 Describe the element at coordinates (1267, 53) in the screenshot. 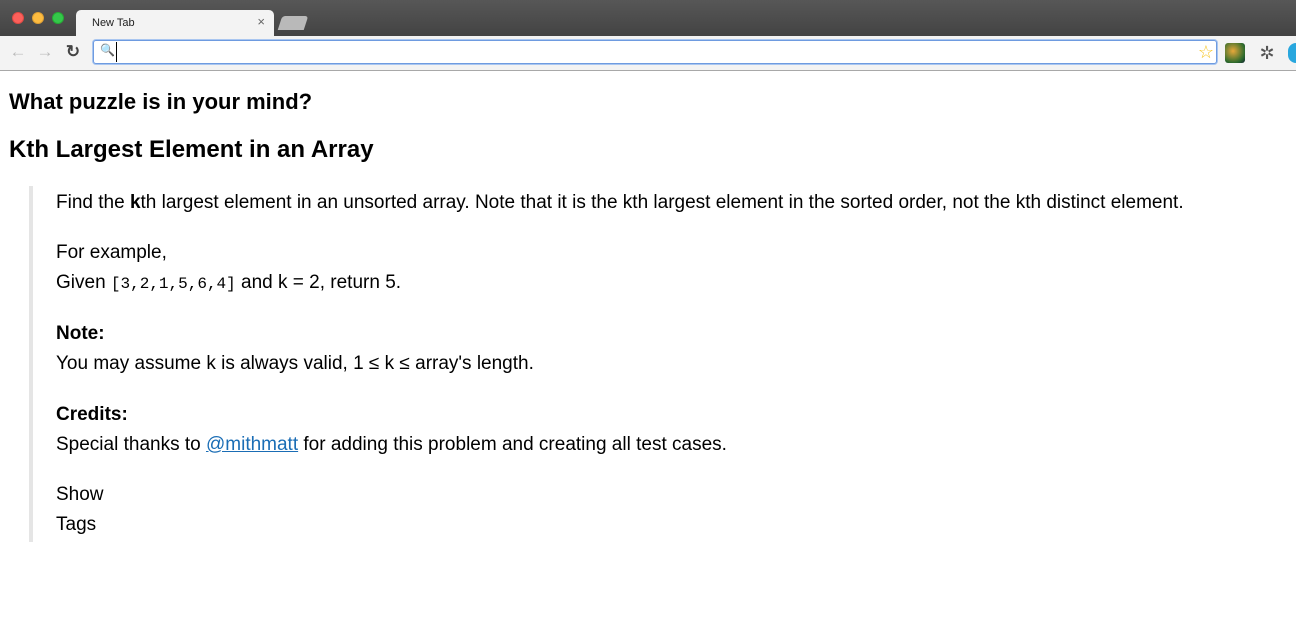

I see `bug-extension-icon: ✲` at that location.